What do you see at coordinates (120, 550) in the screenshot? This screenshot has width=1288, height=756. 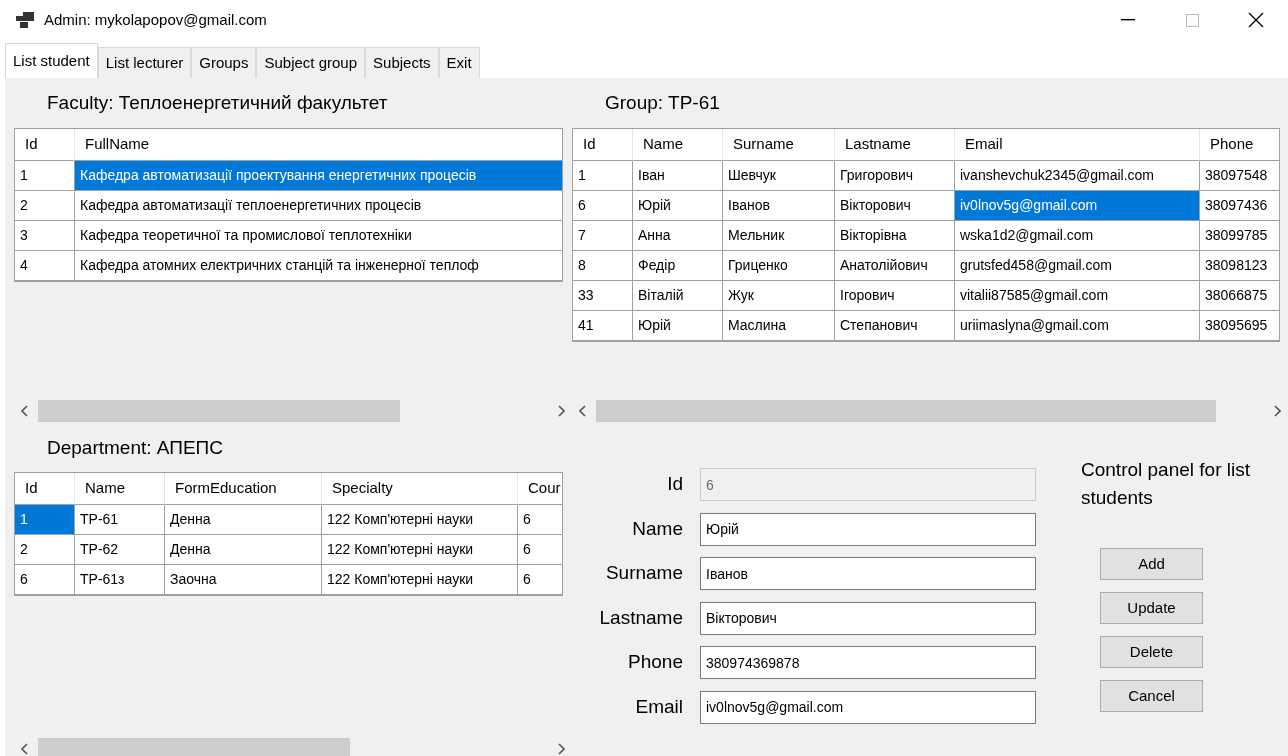 I see `table-cell: TP-62` at bounding box center [120, 550].